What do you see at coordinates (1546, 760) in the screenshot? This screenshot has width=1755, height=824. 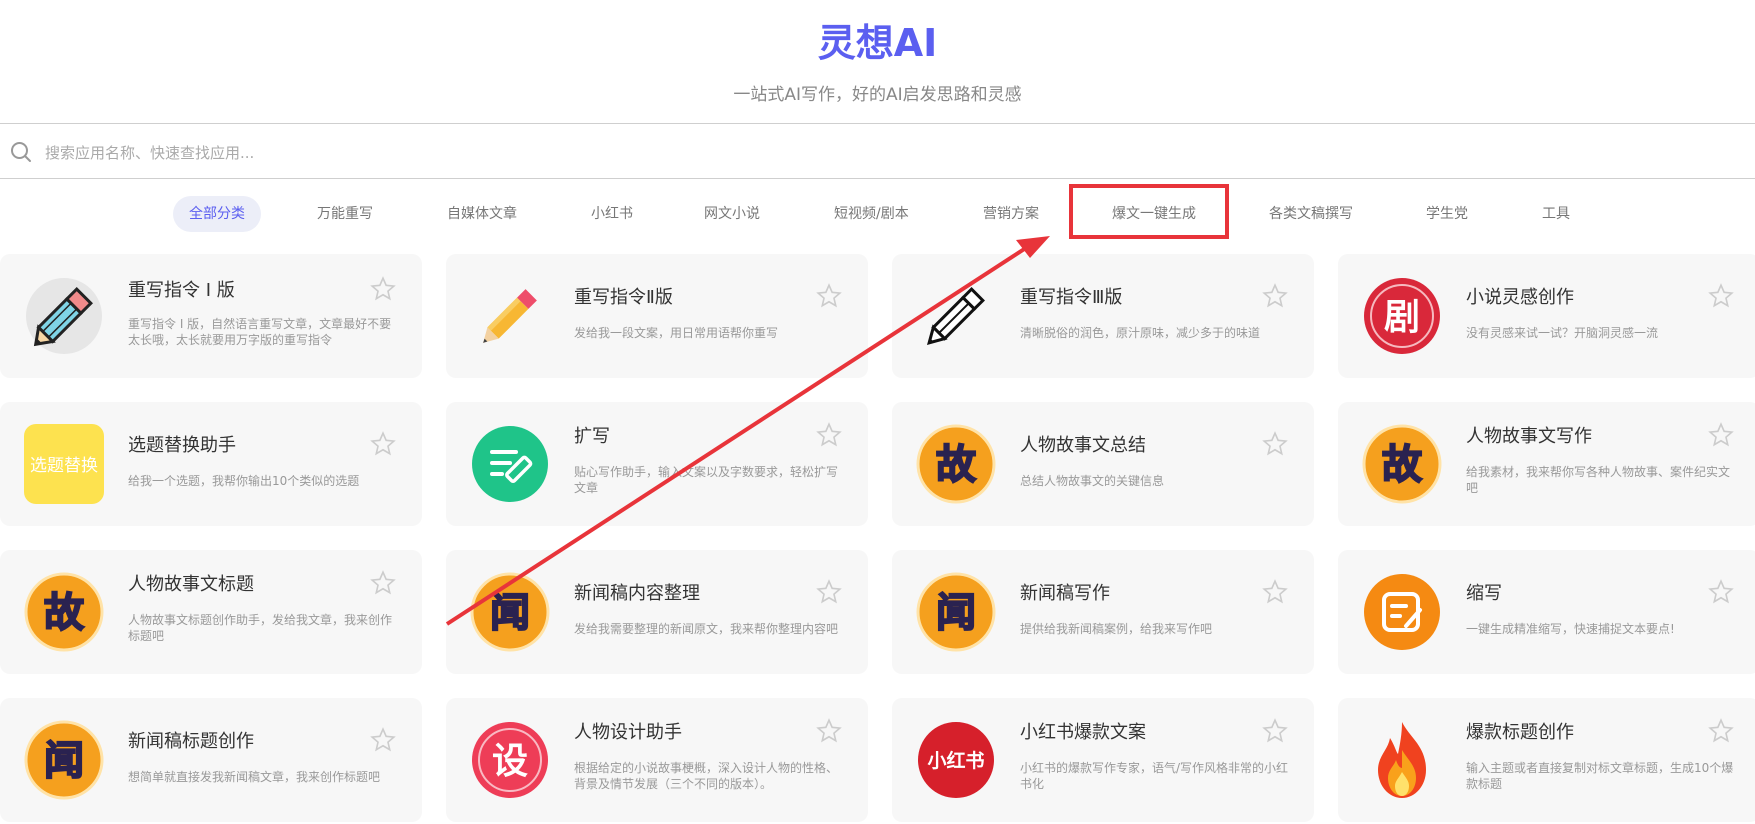 I see `app-card: 爆款标题创作 输入主题或者直接复制对标文章标题，生成10个爆款标题` at bounding box center [1546, 760].